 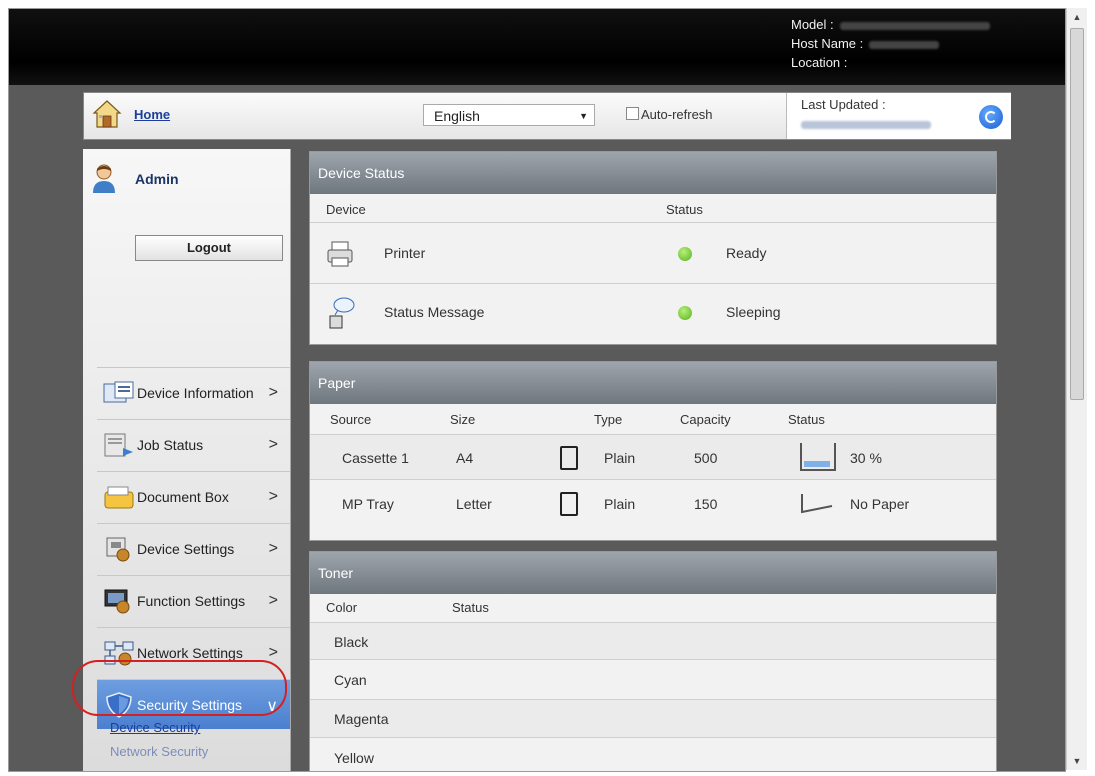 I want to click on security-settings-highlight-ring, so click(x=179, y=688).